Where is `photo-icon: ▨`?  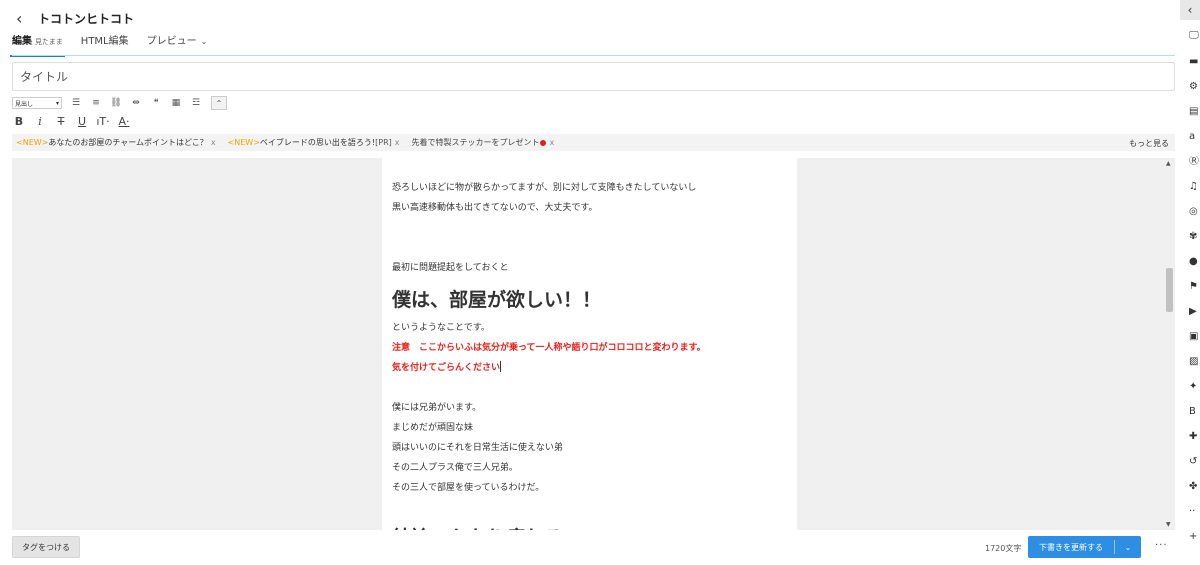 photo-icon: ▨ is located at coordinates (1194, 362).